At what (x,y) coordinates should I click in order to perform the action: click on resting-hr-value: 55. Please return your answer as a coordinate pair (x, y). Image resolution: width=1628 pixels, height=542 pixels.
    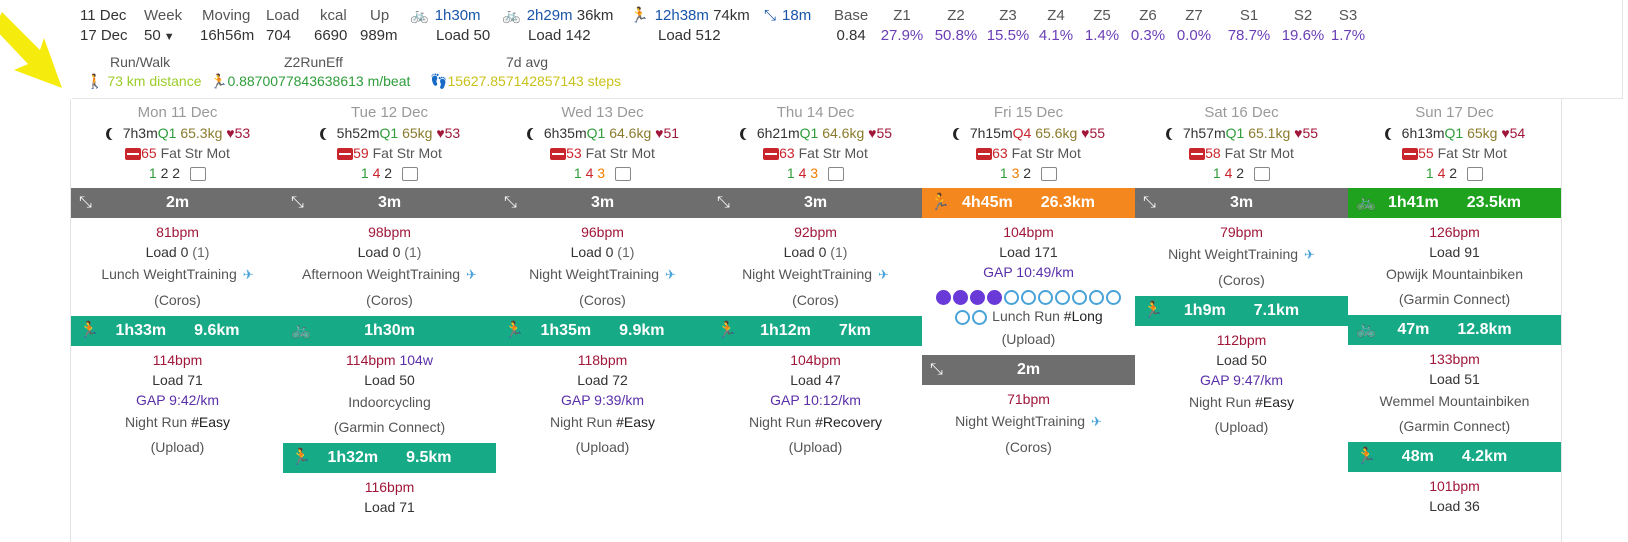
    Looking at the image, I should click on (1426, 153).